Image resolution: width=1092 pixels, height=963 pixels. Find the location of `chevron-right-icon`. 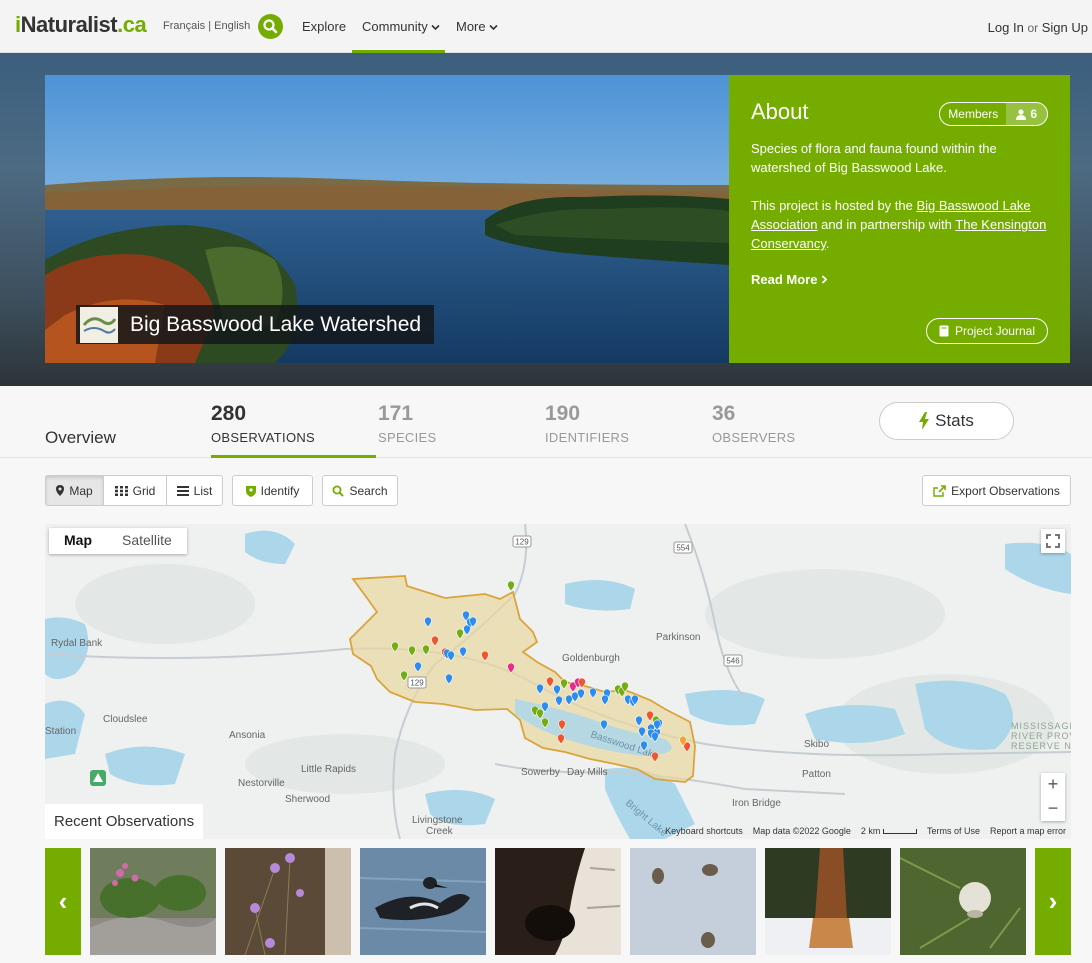

chevron-right-icon is located at coordinates (824, 279).